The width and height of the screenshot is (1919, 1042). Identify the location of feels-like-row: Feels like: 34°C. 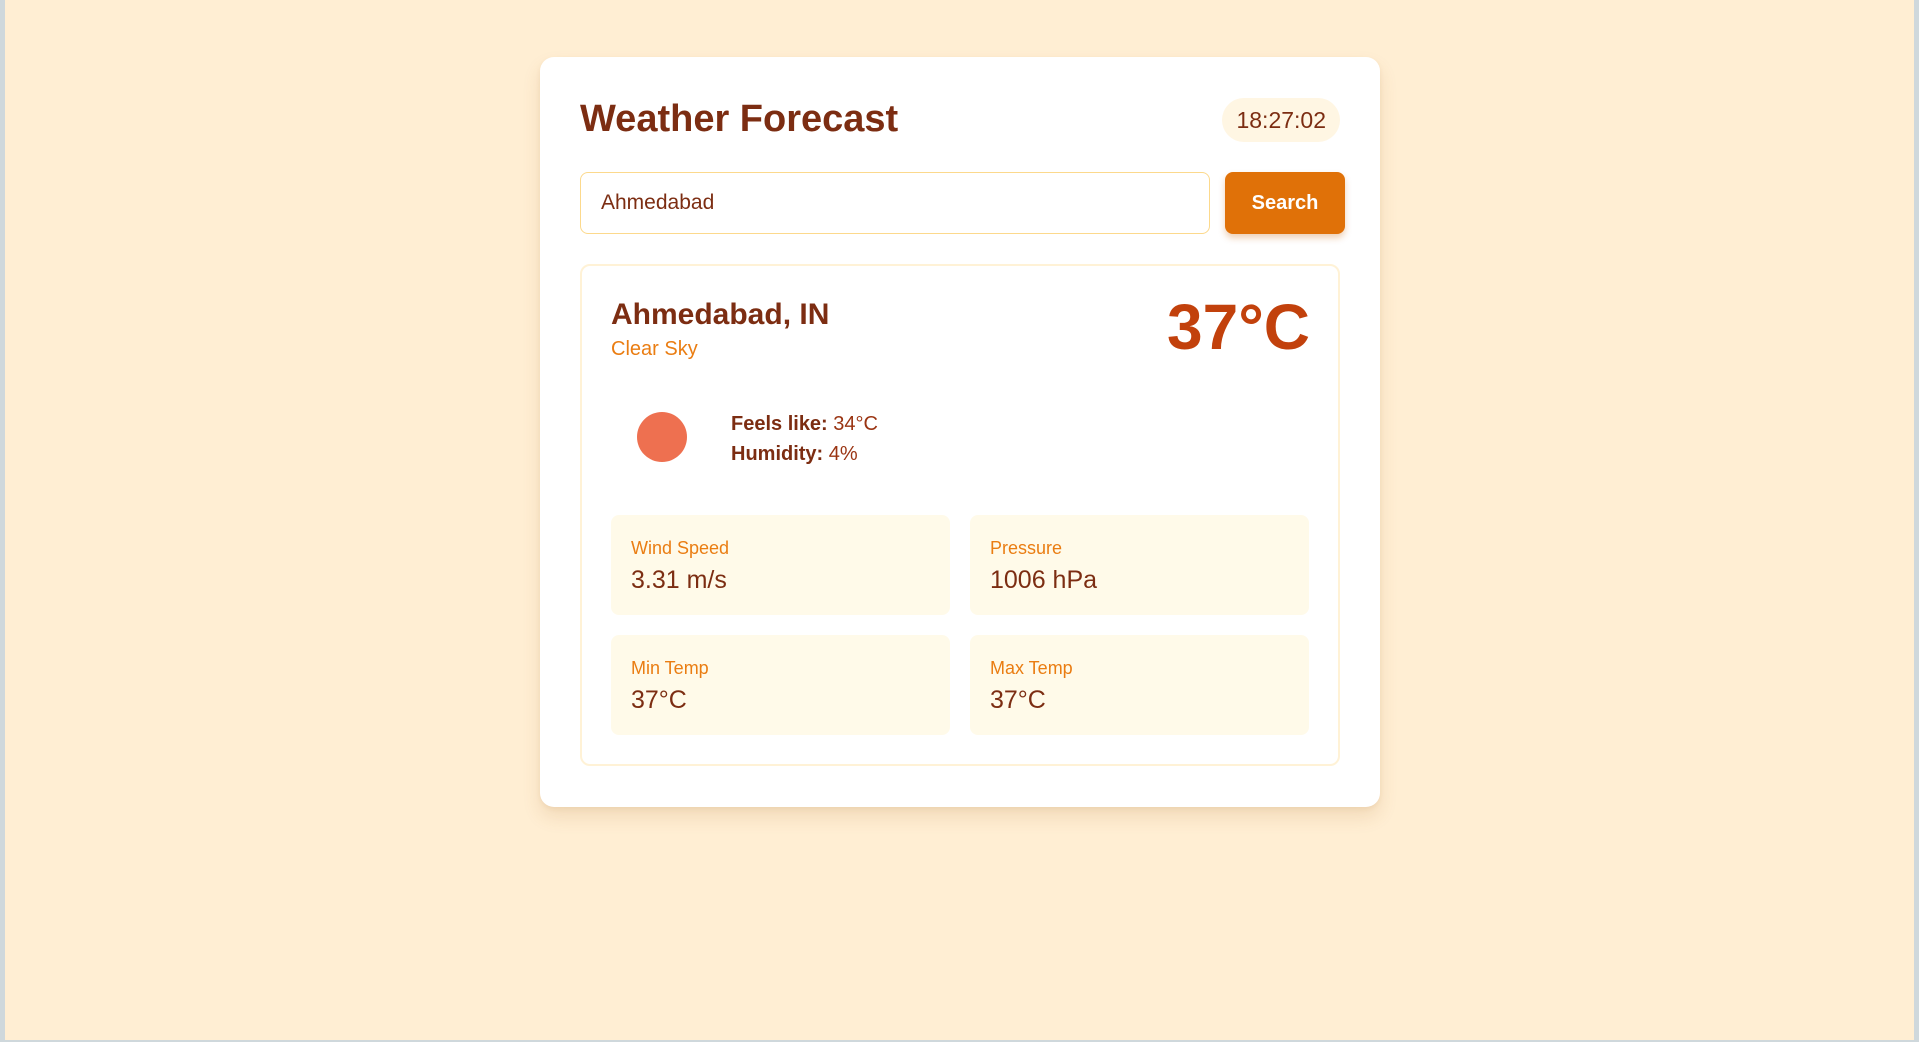
(804, 424).